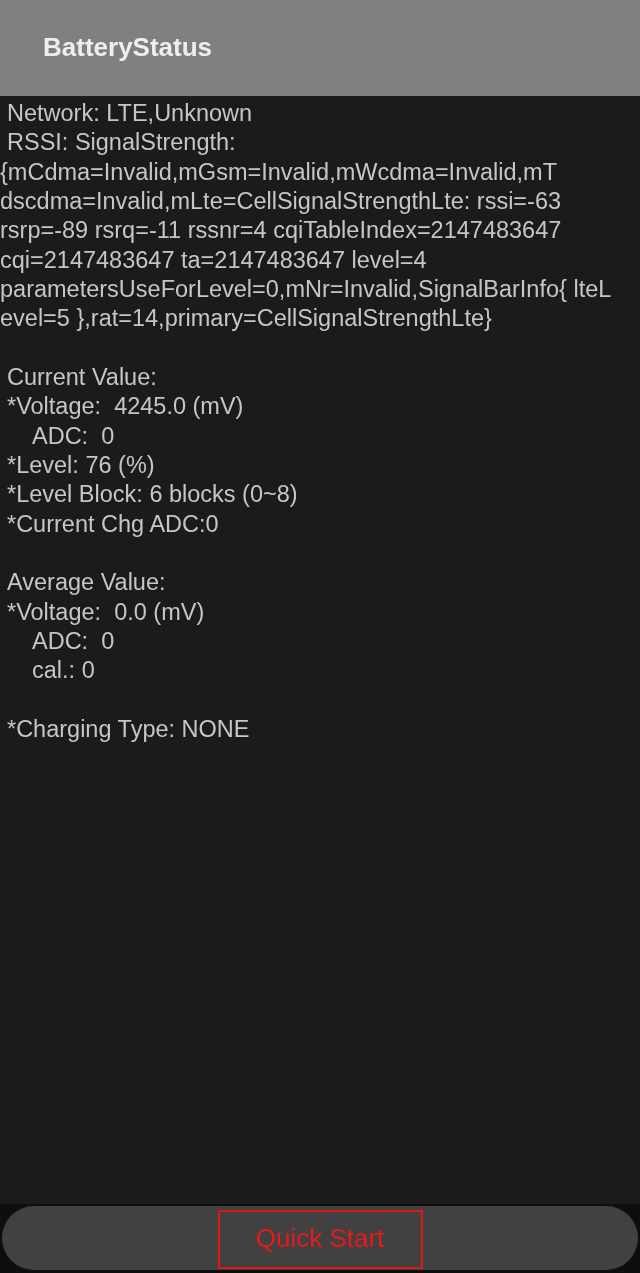 Image resolution: width=640 pixels, height=1273 pixels. Describe the element at coordinates (81, 465) in the screenshot. I see `info-text: *Level: 76 (%)` at that location.